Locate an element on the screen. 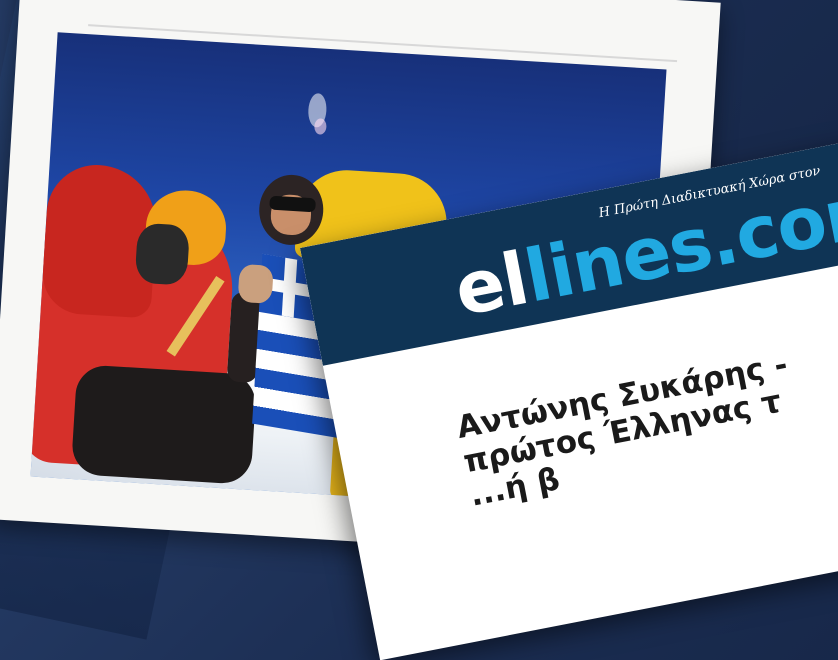 This screenshot has height=660, width=838. lens-flare-secondary is located at coordinates (320, 126).